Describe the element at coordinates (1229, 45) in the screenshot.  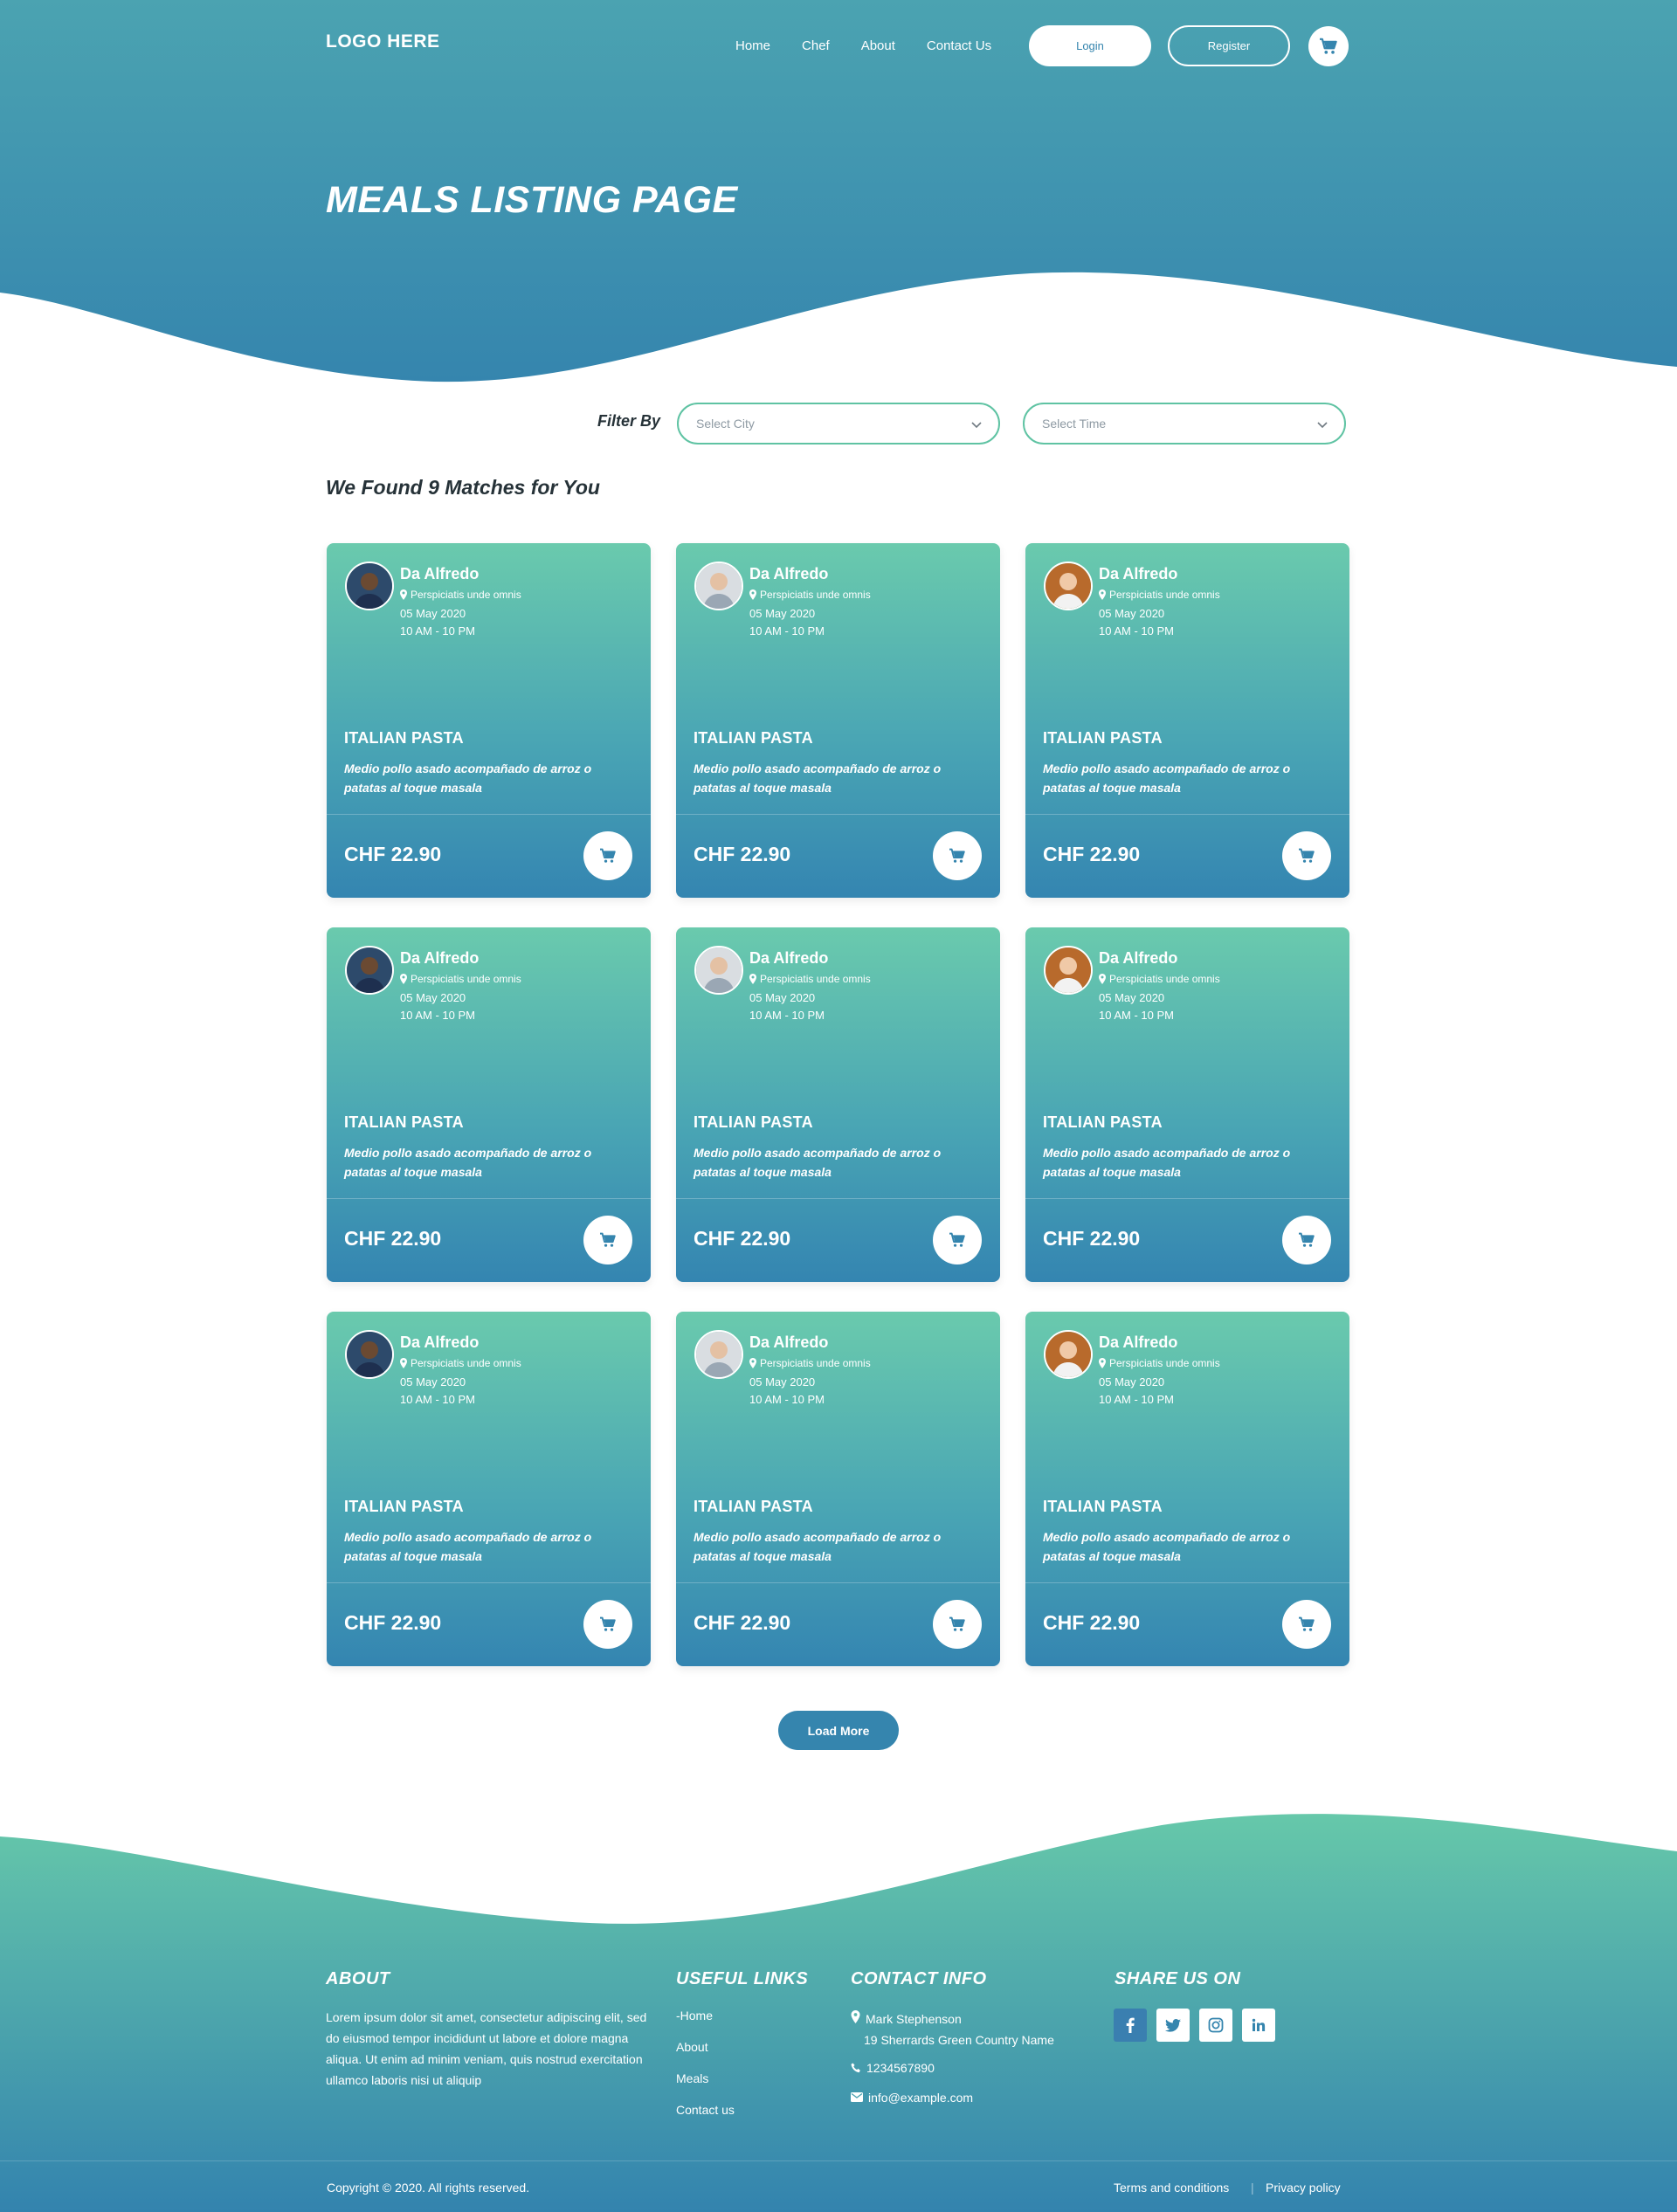
I see `register-button: Register` at that location.